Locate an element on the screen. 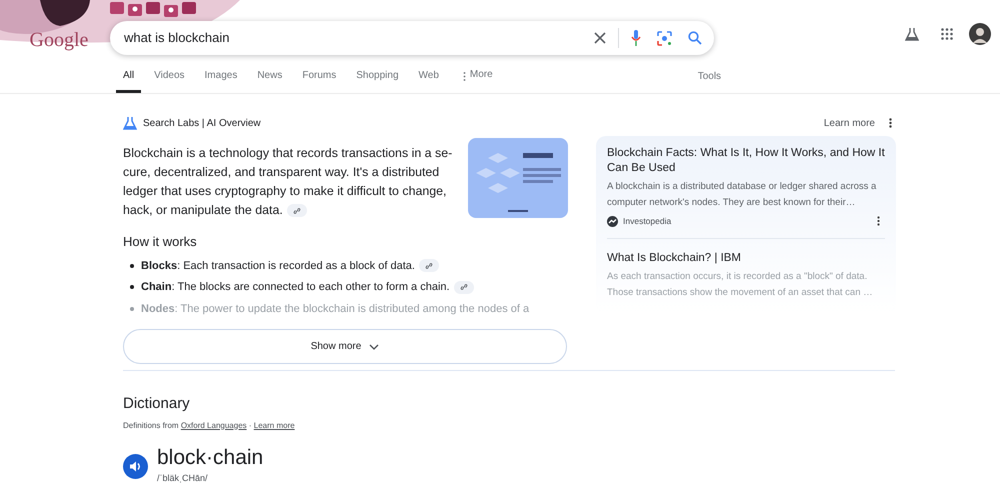 The height and width of the screenshot is (486, 1000). search-field: what is blockchain is located at coordinates (412, 38).